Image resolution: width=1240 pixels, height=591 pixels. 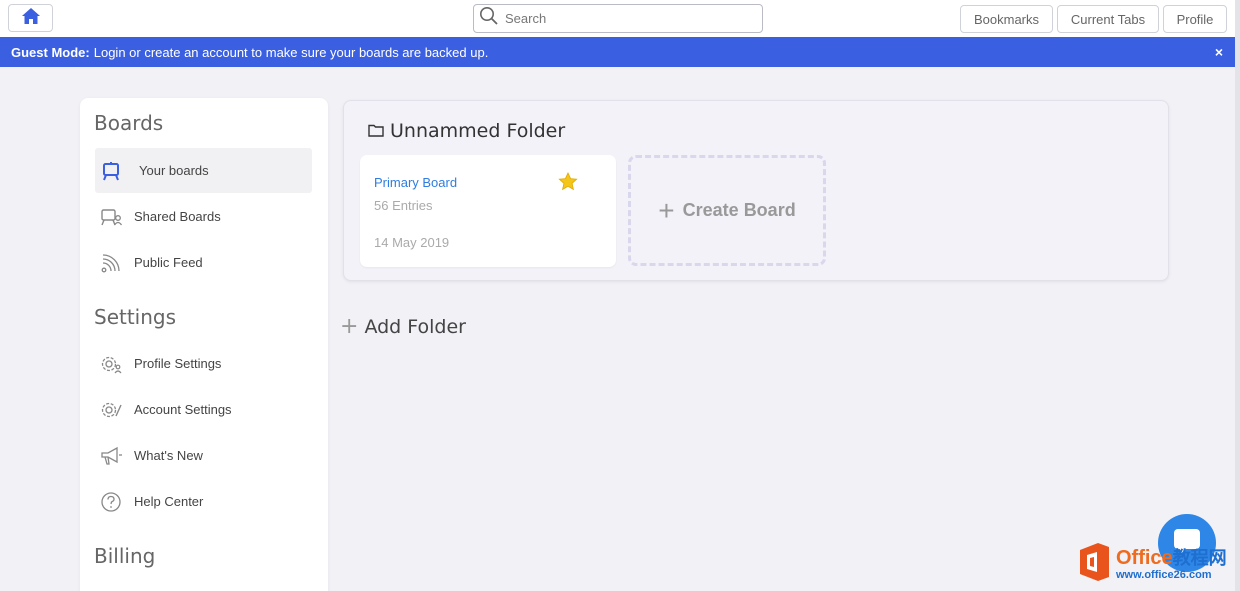 I want to click on sidebar-item-profile-settings: Profile Settings, so click(x=203, y=363).